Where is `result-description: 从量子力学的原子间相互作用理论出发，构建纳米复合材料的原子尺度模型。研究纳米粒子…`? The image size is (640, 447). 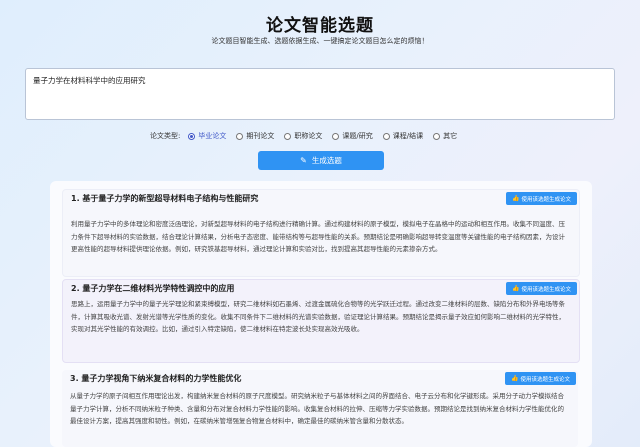
result-description: 从量子力学的原子间相互作用理论出发，构建纳米复合材料的原子尺度模型。研究纳米粒子… is located at coordinates (317, 409).